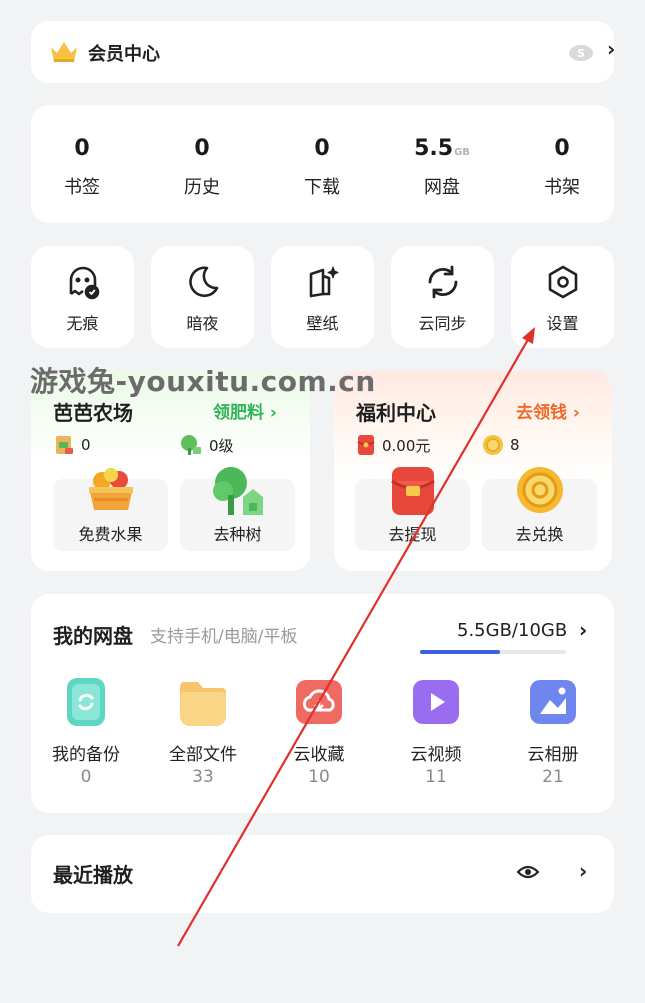 The height and width of the screenshot is (1003, 645). Describe the element at coordinates (553, 738) in the screenshot. I see `disk-item-cloud-album: 云相册 21` at that location.